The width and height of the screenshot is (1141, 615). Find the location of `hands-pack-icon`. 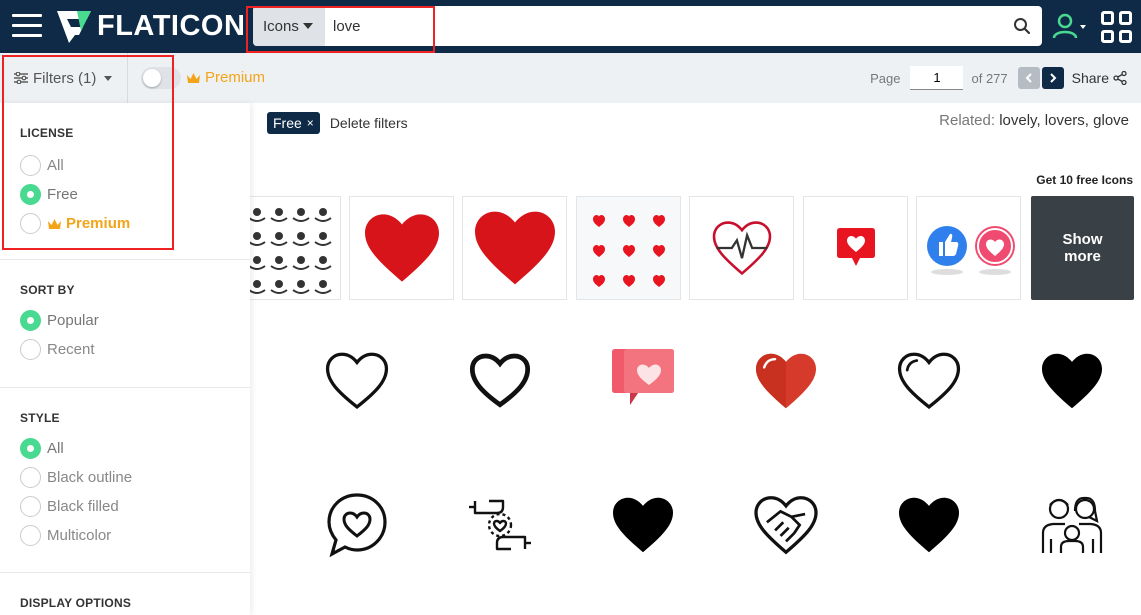

hands-pack-icon is located at coordinates (289, 251).